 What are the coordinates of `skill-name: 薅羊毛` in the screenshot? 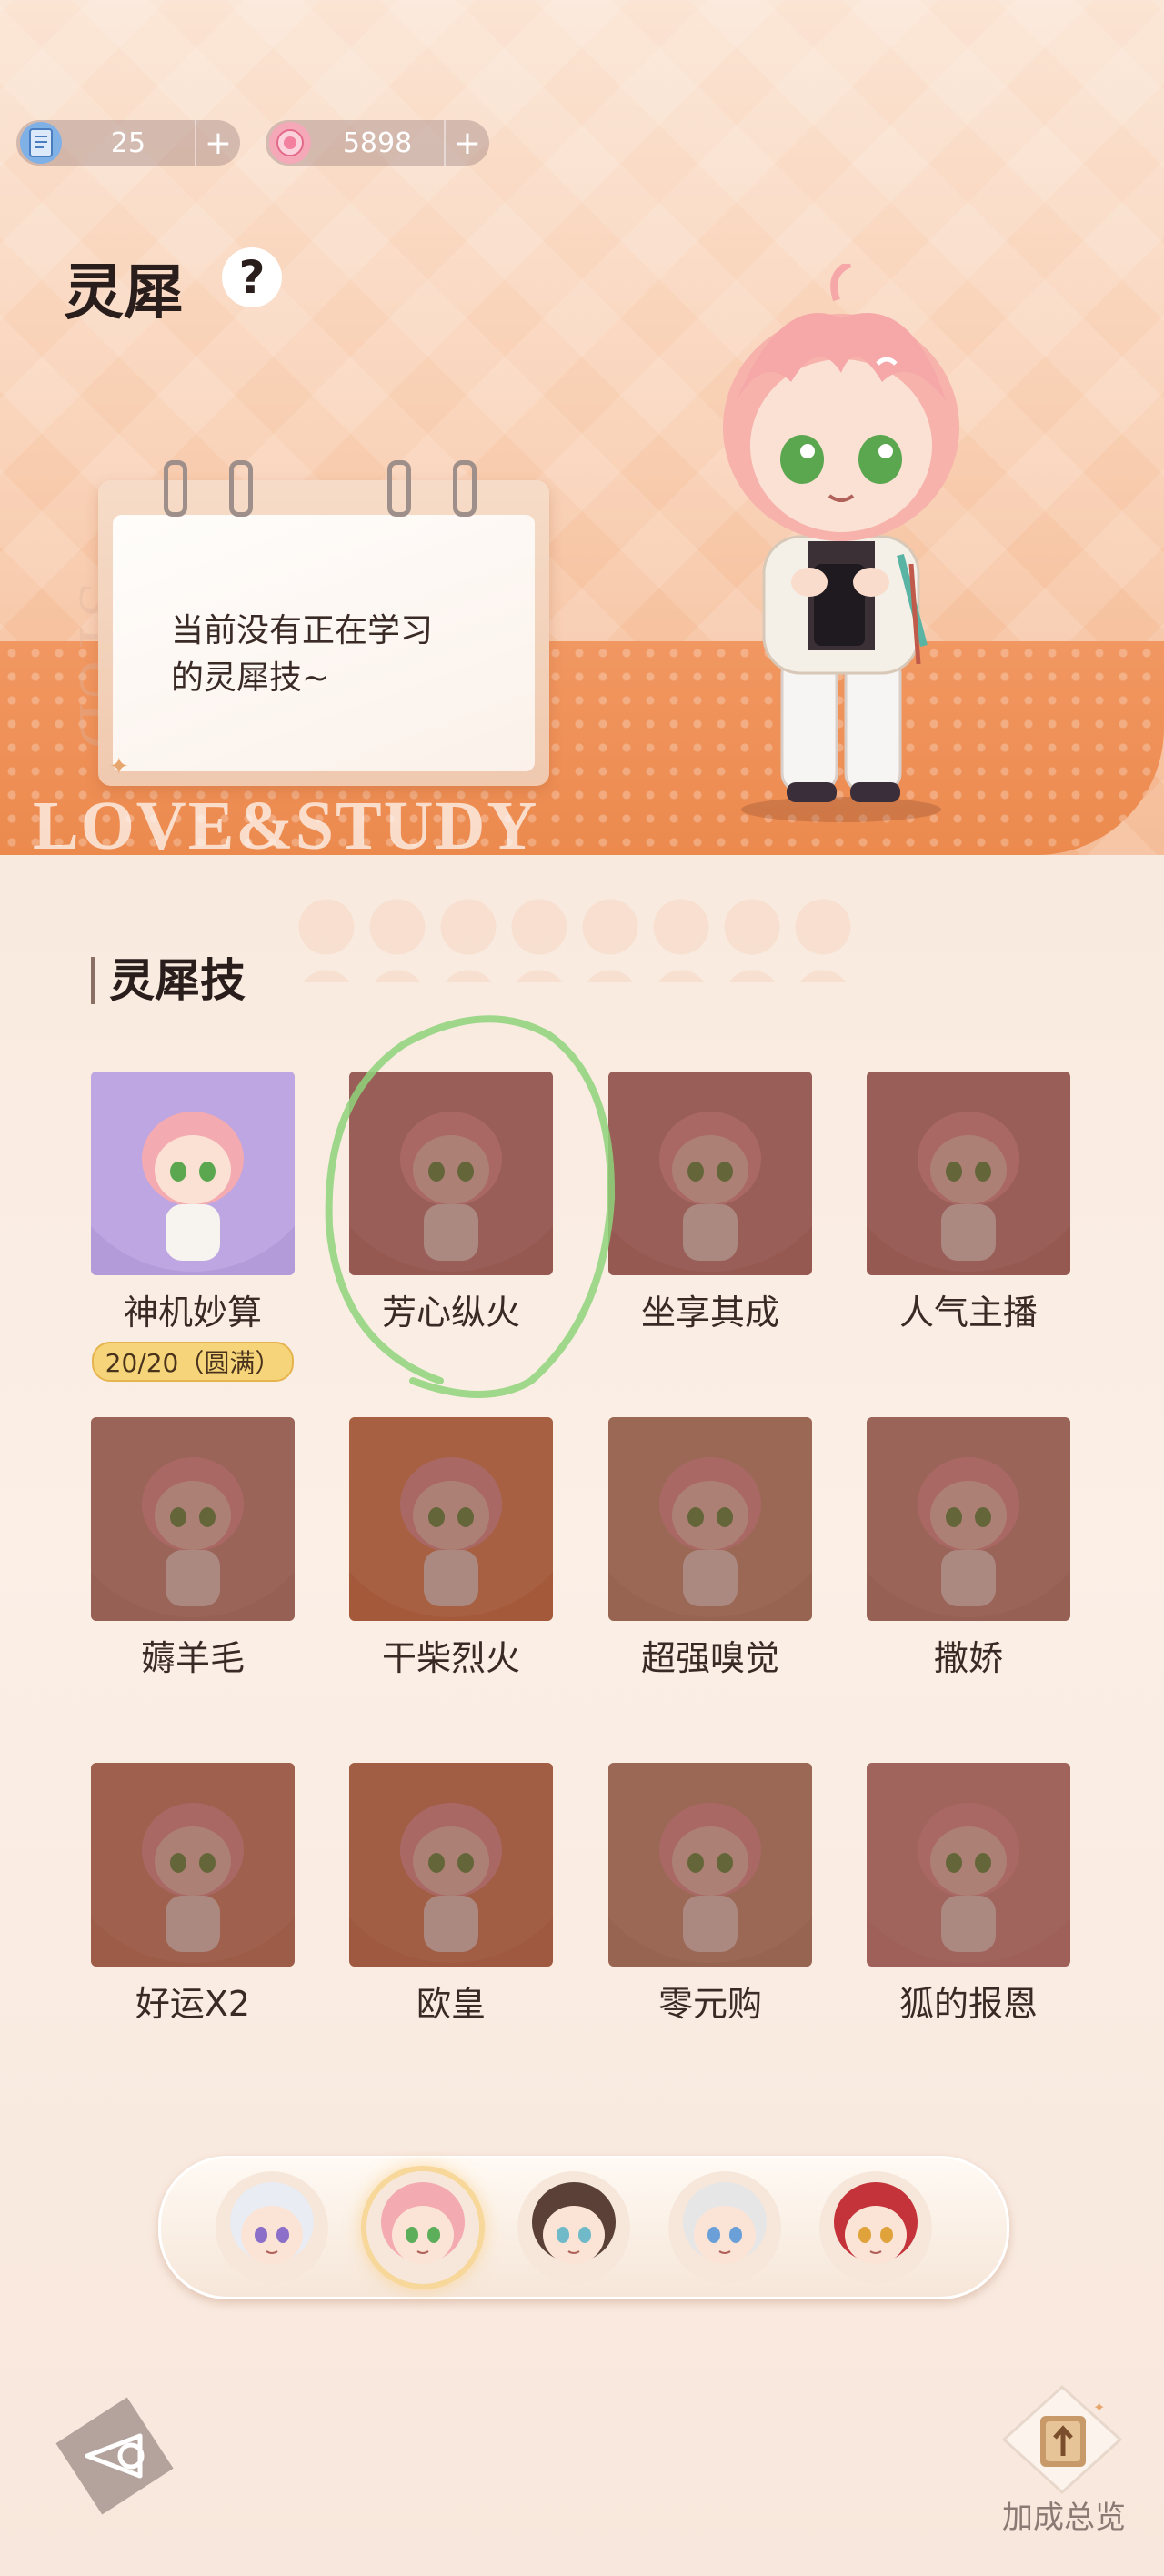 It's located at (193, 1658).